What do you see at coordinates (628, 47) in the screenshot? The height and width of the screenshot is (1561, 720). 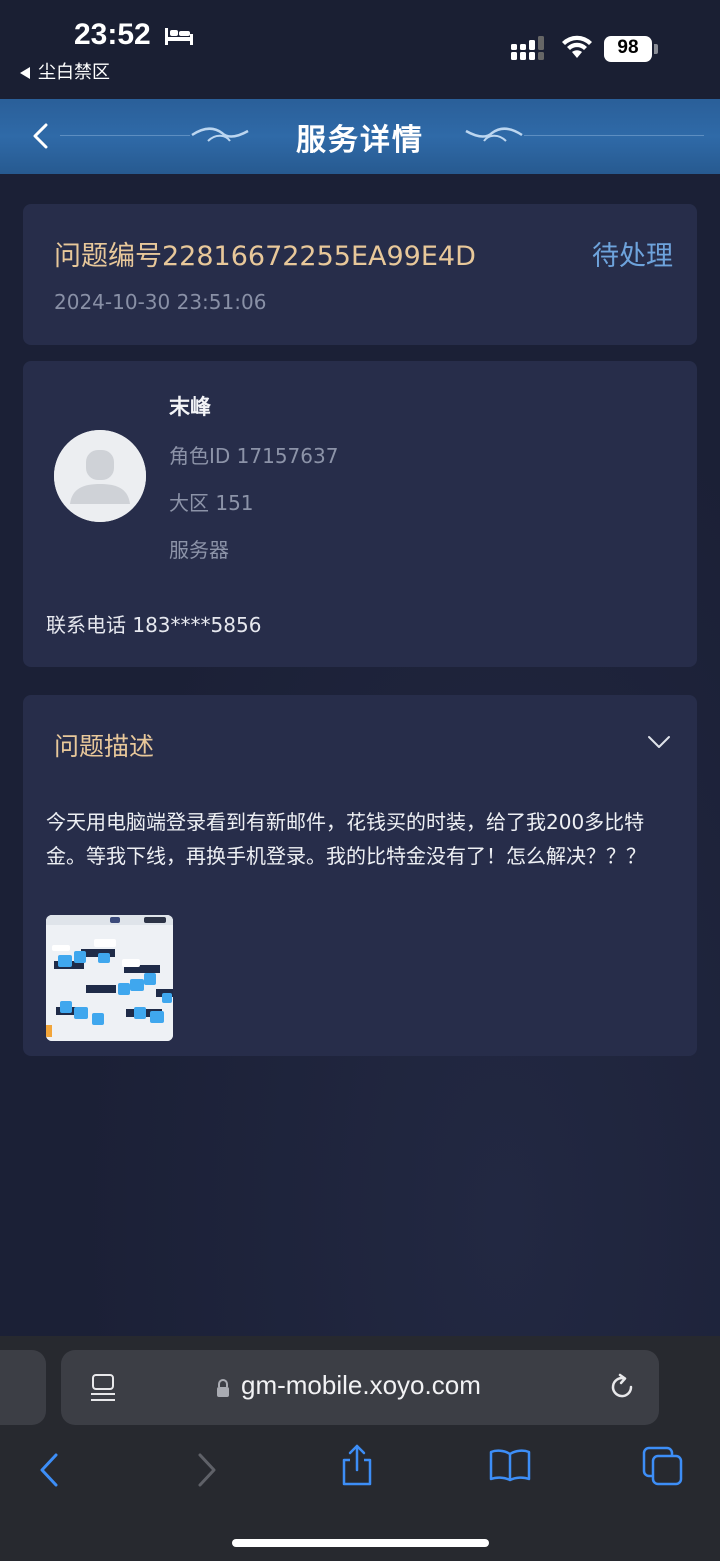 I see `battery-level: 98` at bounding box center [628, 47].